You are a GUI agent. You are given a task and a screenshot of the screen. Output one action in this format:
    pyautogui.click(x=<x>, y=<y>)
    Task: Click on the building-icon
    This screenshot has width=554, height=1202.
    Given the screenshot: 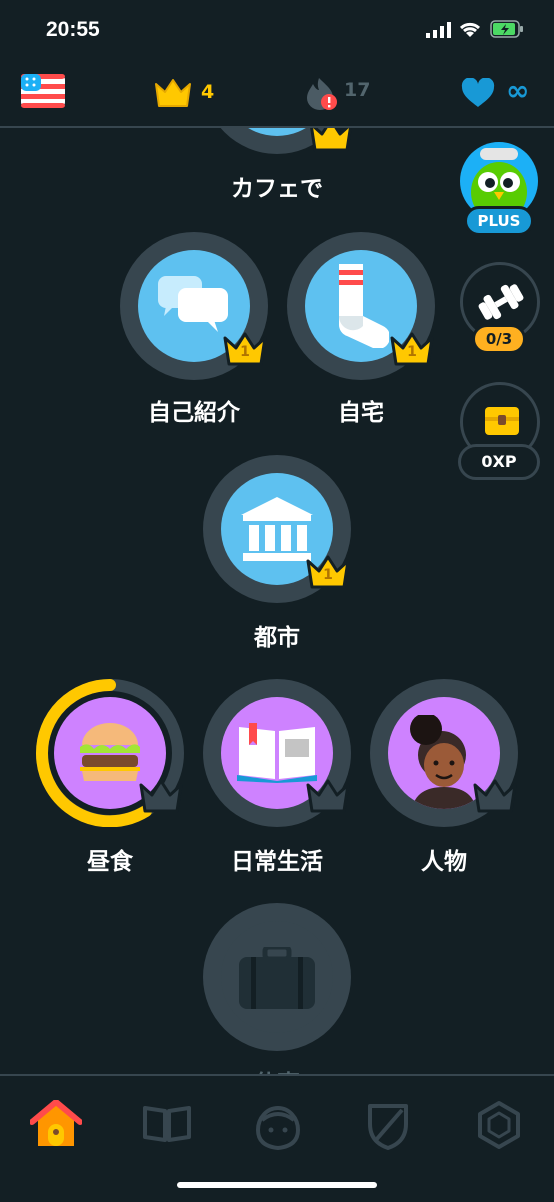 What is the action you would take?
    pyautogui.click(x=277, y=531)
    